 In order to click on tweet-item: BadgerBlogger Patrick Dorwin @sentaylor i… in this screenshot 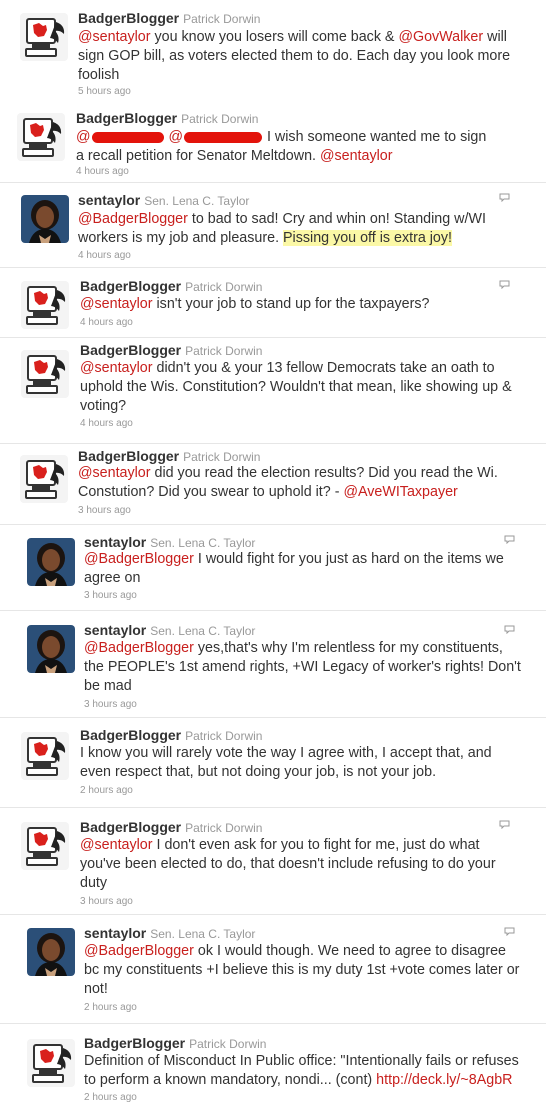, I will do `click(273, 302)`.